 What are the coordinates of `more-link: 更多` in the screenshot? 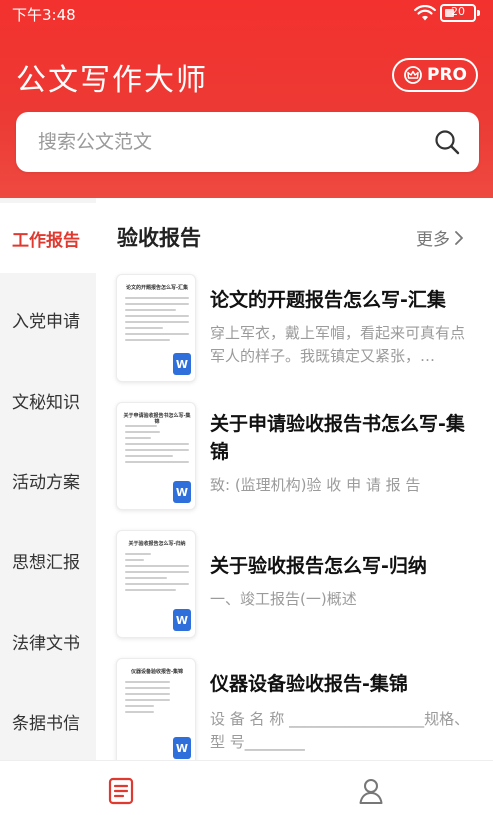 It's located at (440, 237).